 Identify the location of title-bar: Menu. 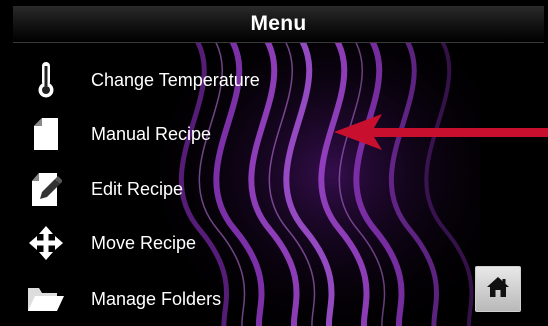
(278, 24).